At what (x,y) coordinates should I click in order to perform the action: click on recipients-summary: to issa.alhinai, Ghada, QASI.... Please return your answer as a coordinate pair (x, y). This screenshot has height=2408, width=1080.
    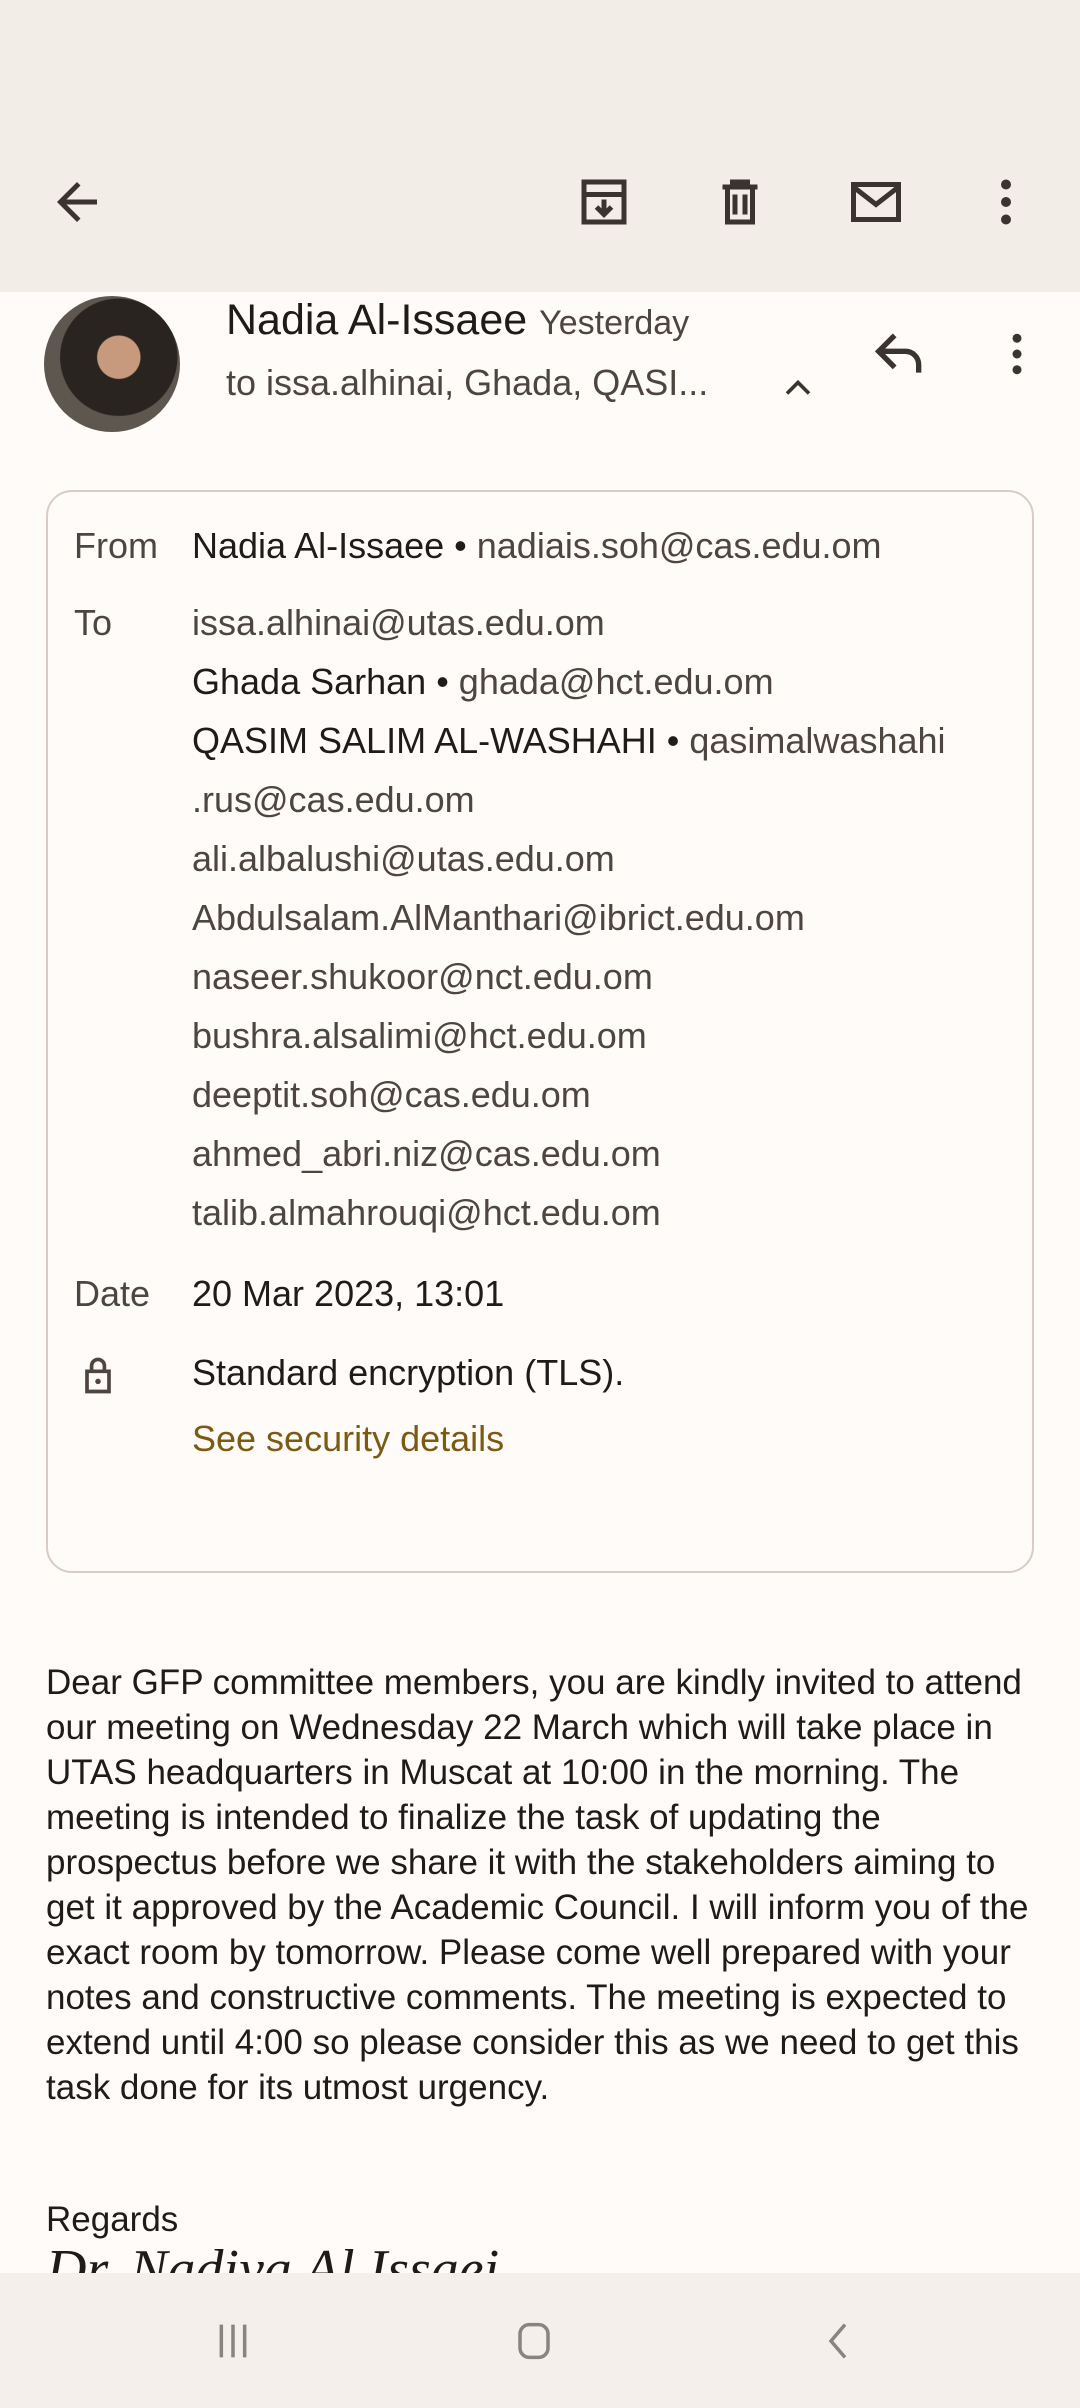
    Looking at the image, I should click on (467, 383).